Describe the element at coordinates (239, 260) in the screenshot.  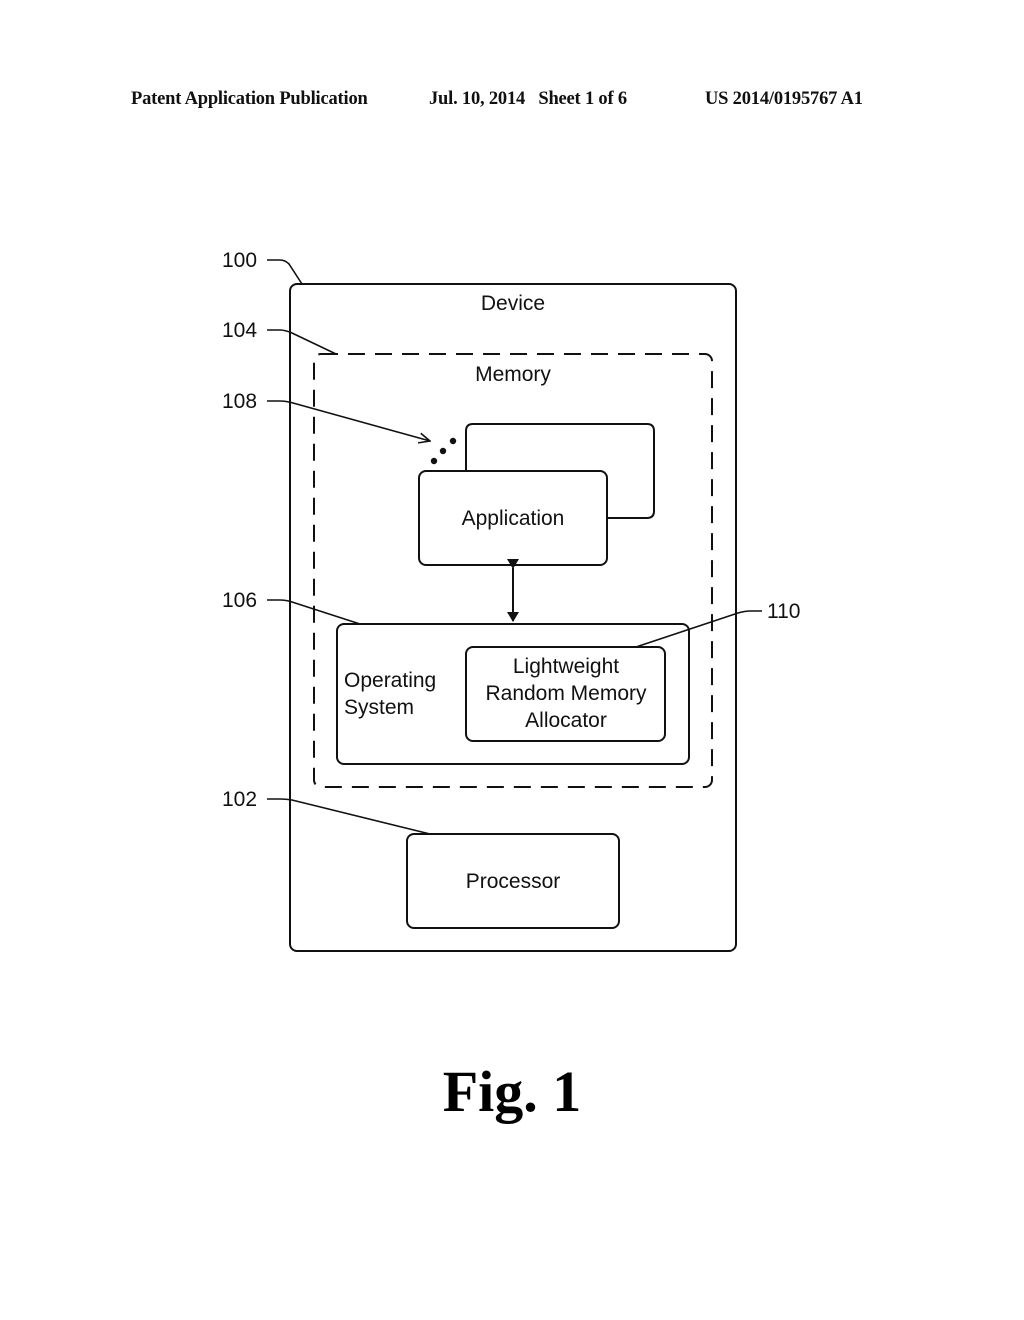
I see `ref-100: 100` at that location.